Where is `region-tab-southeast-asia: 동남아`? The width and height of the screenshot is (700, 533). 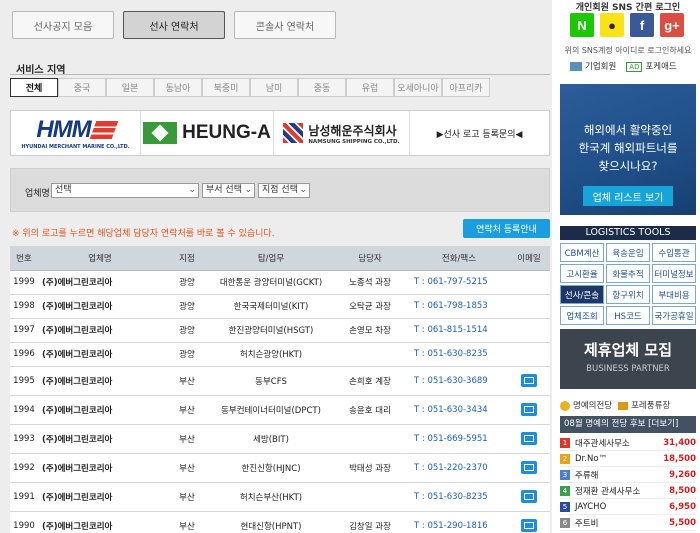 region-tab-southeast-asia: 동남아 is located at coordinates (178, 87).